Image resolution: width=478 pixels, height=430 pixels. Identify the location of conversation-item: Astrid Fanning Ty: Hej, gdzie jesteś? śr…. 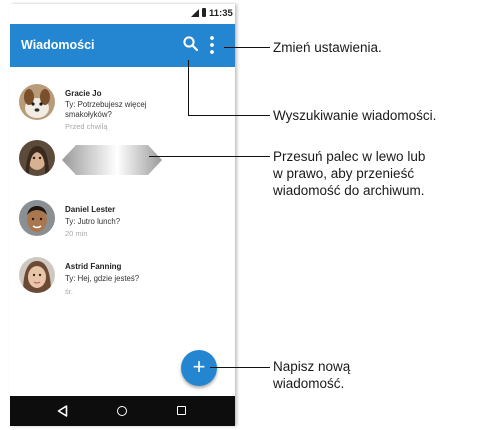
(122, 283).